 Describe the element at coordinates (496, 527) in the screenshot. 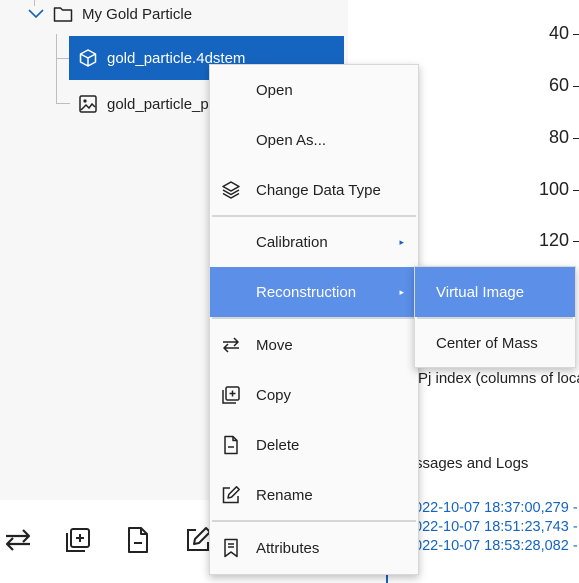

I see `log-line: 022-10-07 18:51:23,743 -` at that location.